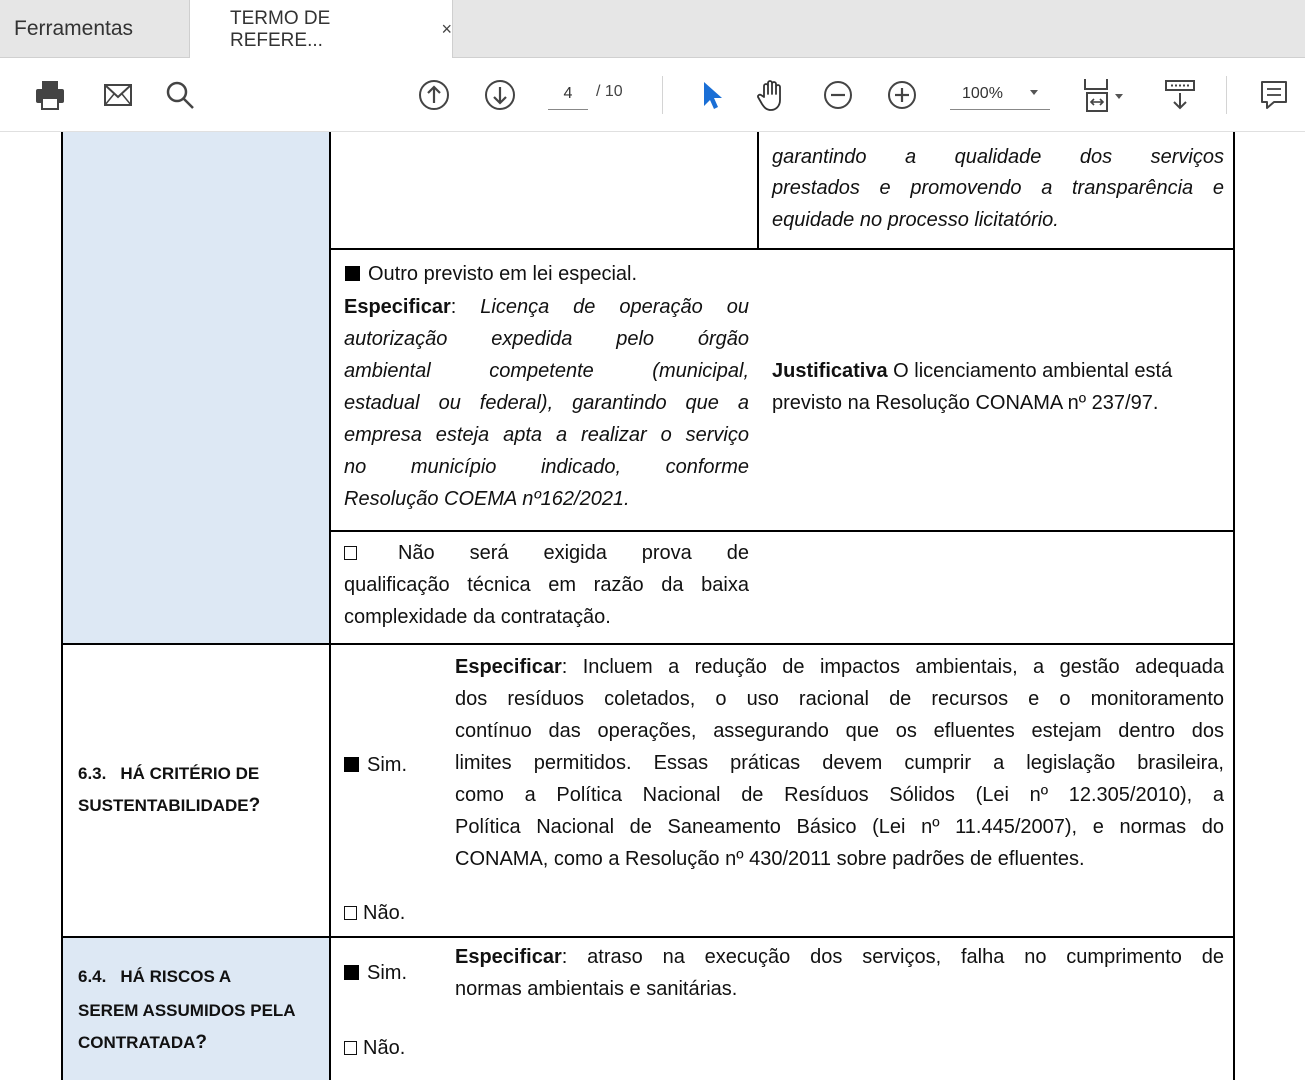 Image resolution: width=1305 pixels, height=1080 pixels. What do you see at coordinates (546, 435) in the screenshot?
I see `especificar-line: empresa esteja apta a realizar o serviço` at bounding box center [546, 435].